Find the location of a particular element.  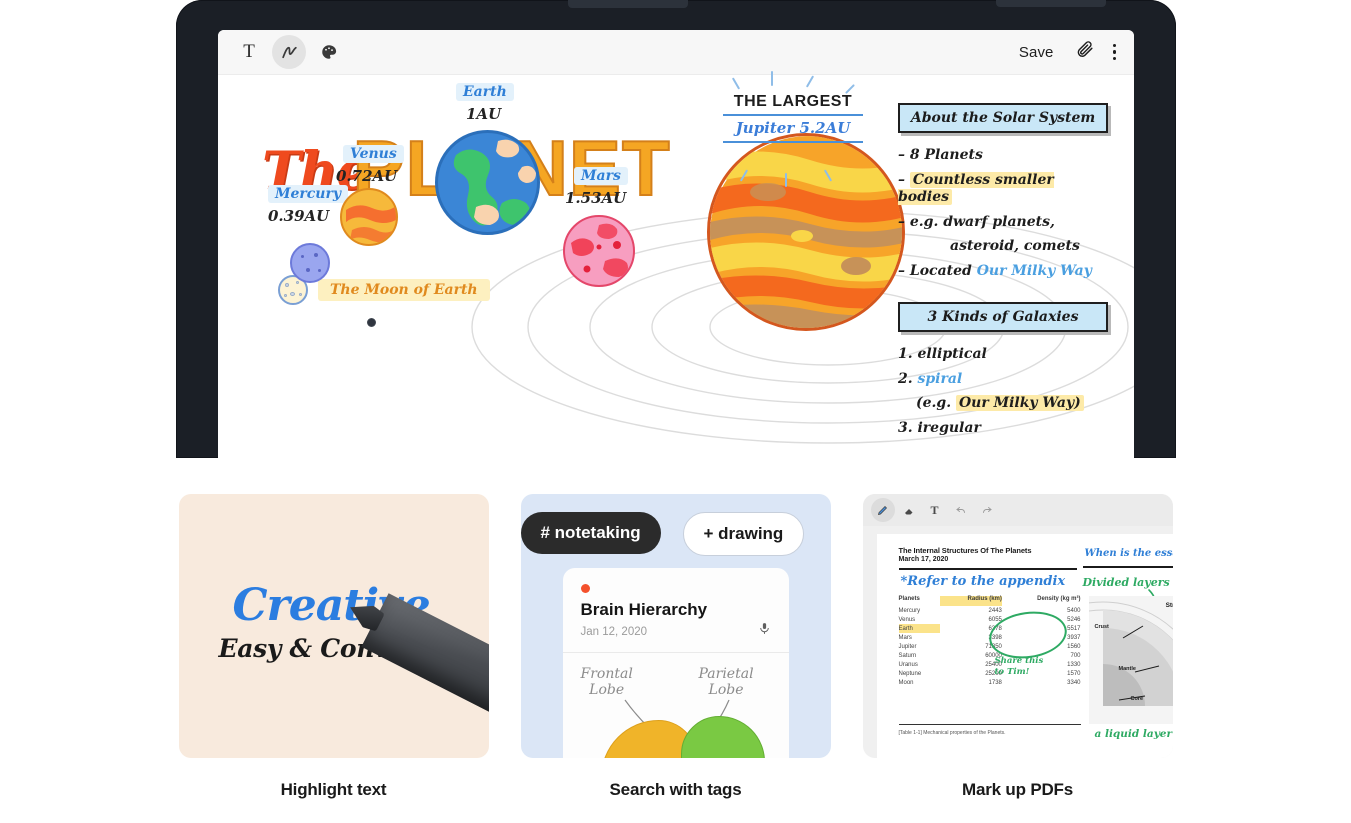

solar-bullet-3: – e.g. dwarf planets, is located at coordinates (976, 221).